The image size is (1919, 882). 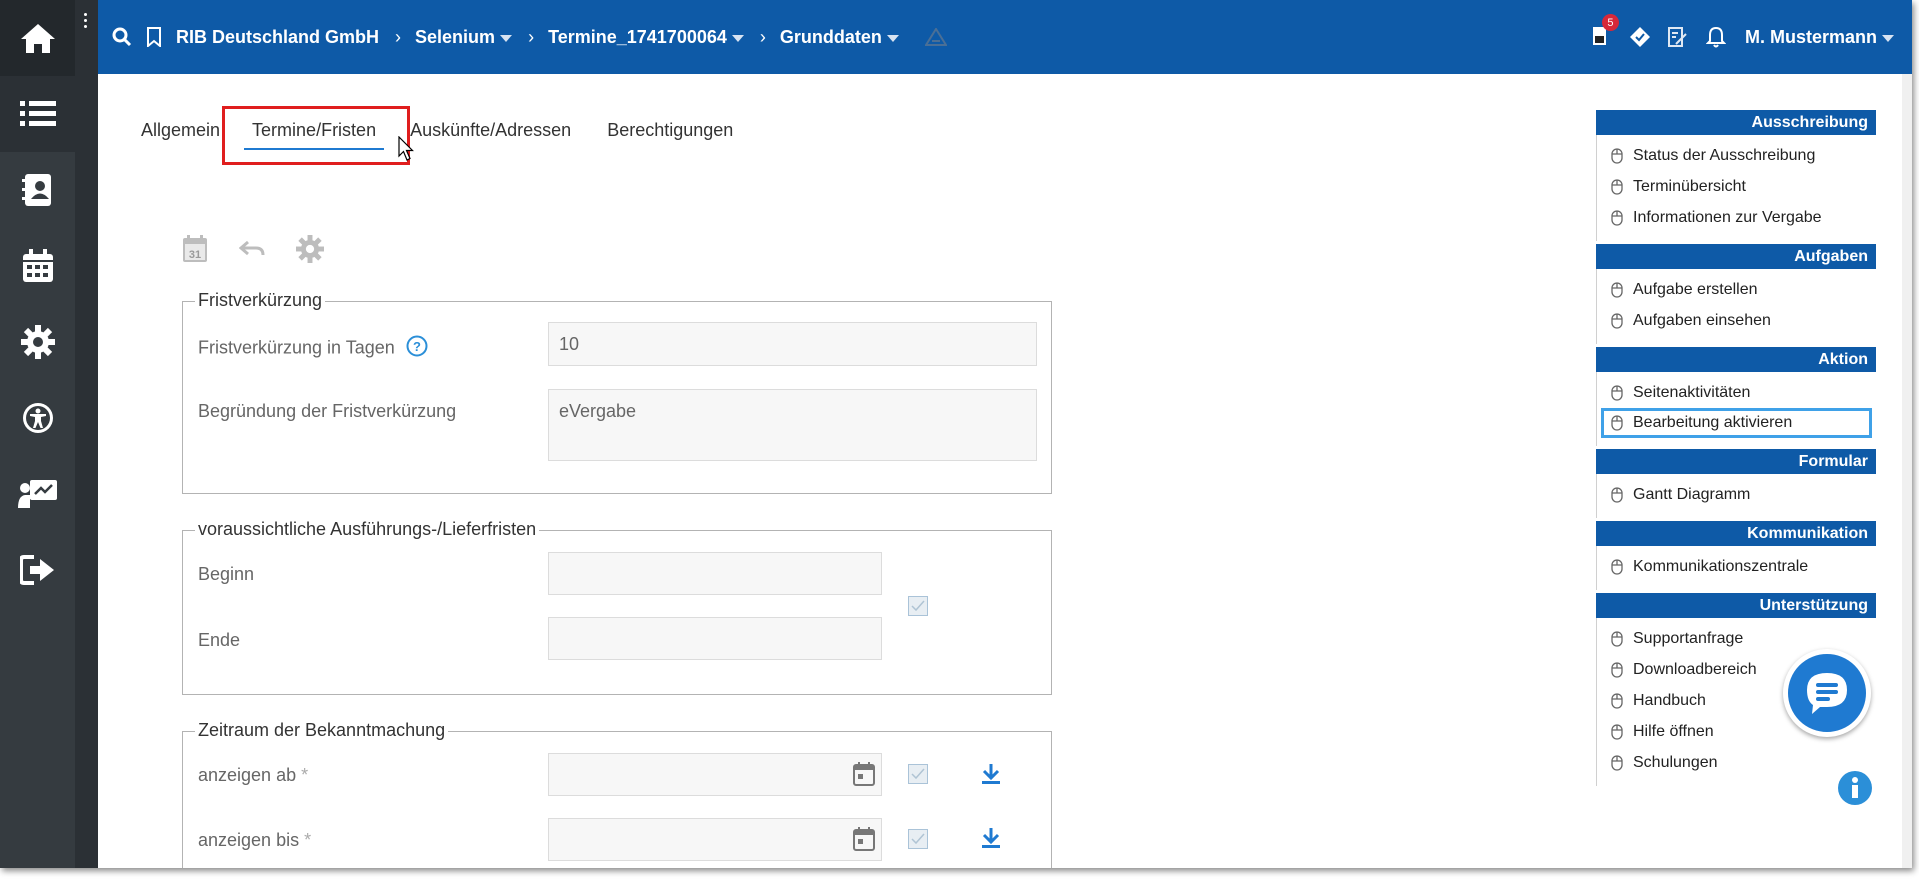 I want to click on settings-icon, so click(x=37, y=342).